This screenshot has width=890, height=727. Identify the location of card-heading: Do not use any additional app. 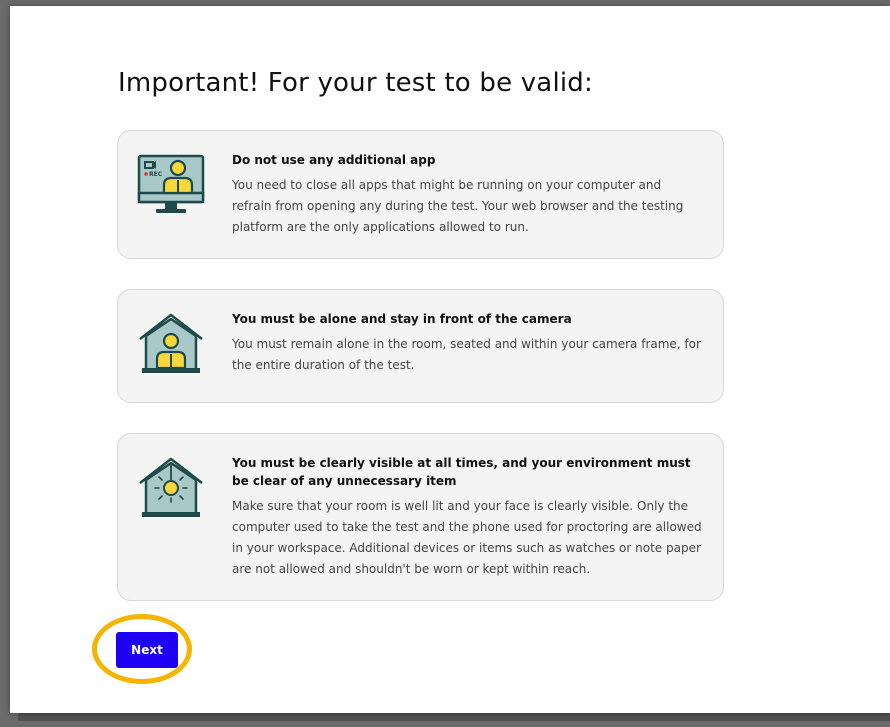
(334, 160).